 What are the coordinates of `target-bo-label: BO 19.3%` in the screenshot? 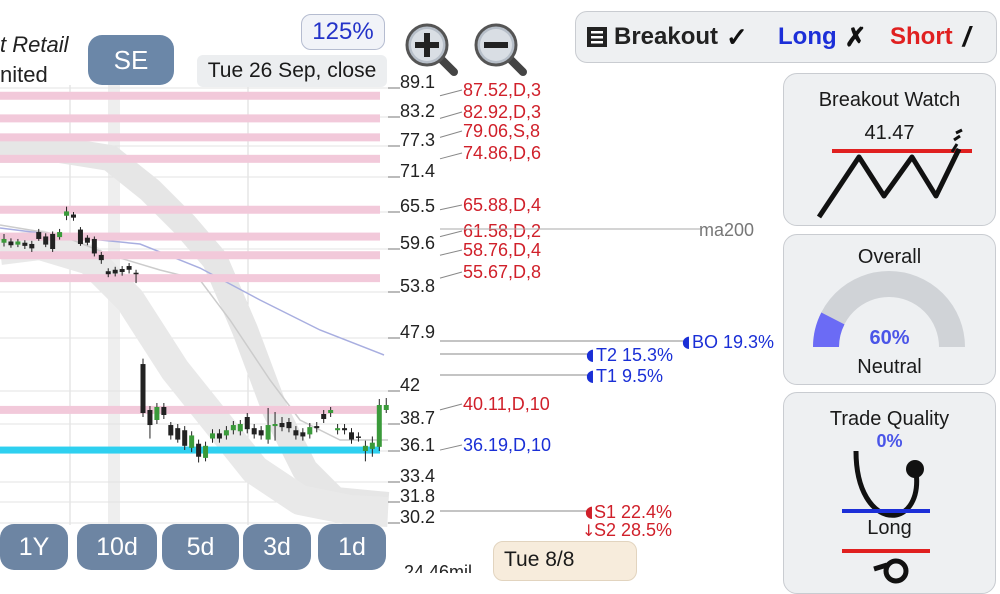 It's located at (733, 342).